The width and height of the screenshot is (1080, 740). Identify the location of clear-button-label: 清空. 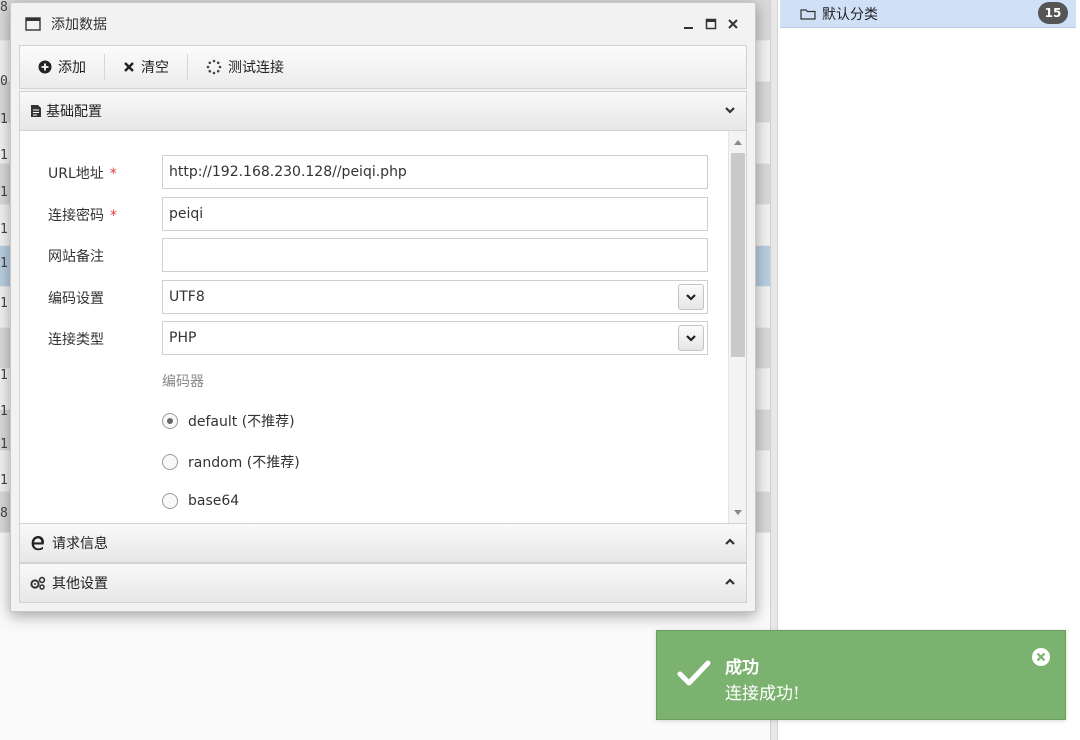
(155, 68).